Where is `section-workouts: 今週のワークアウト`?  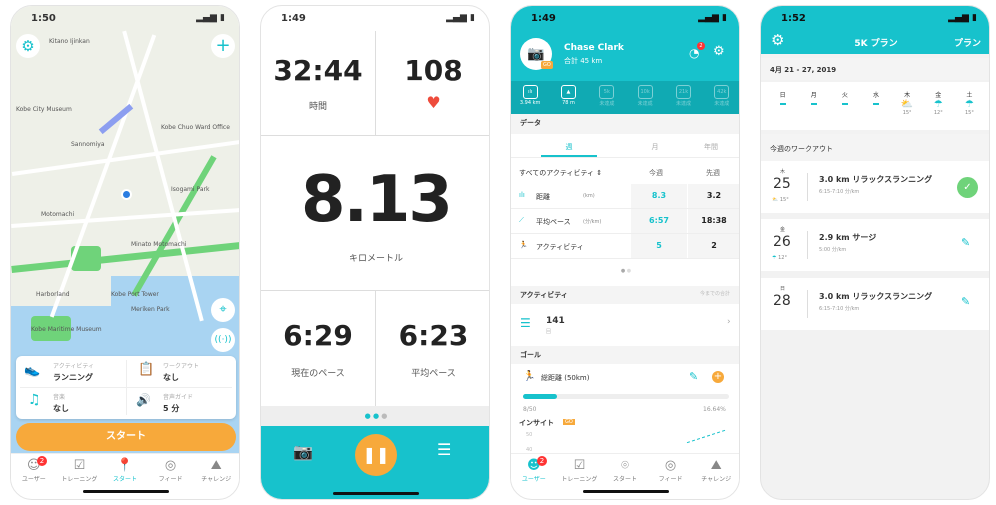
section-workouts: 今週のワークアウト is located at coordinates (875, 148).